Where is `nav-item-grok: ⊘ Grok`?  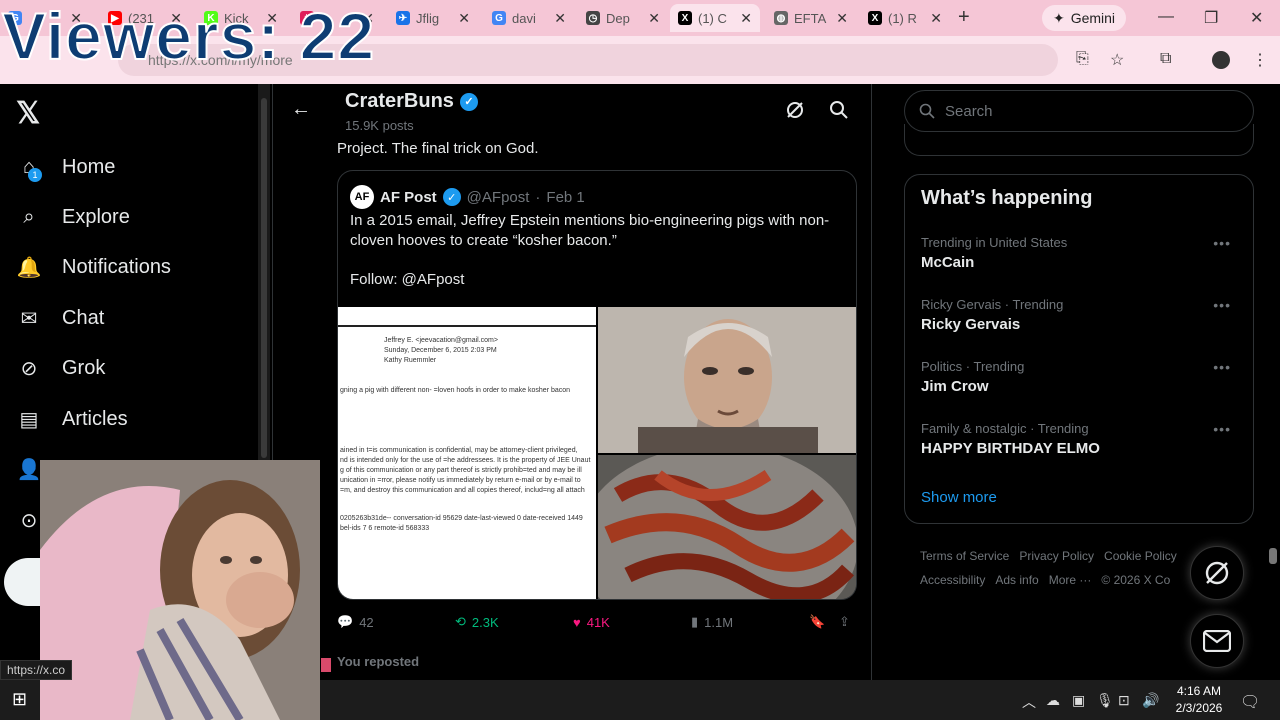 nav-item-grok: ⊘ Grok is located at coordinates (61, 368).